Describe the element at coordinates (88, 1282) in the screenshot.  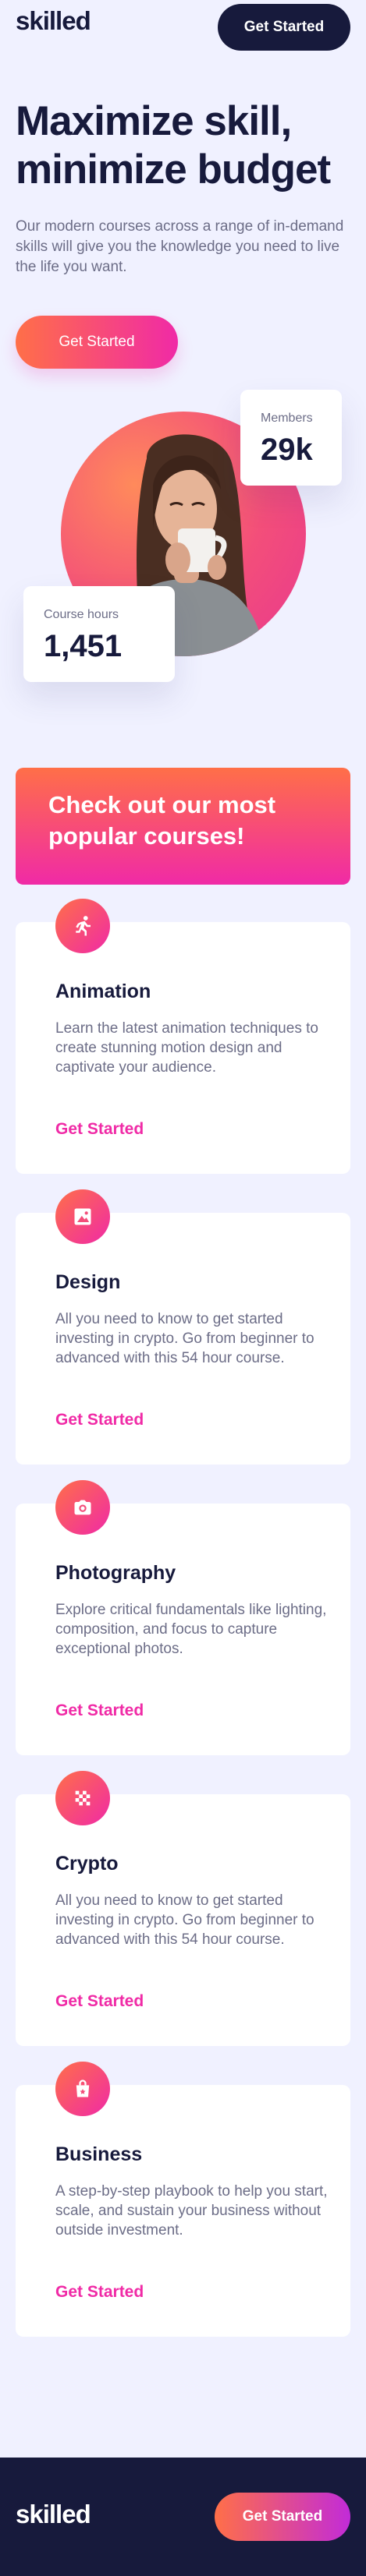
I see `course-title: Design` at that location.